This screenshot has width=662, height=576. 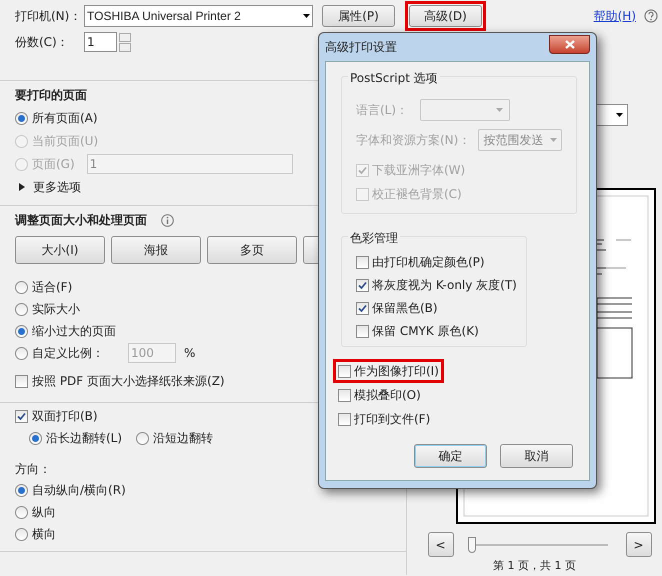 What do you see at coordinates (190, 353) in the screenshot?
I see `percent-sign: %` at bounding box center [190, 353].